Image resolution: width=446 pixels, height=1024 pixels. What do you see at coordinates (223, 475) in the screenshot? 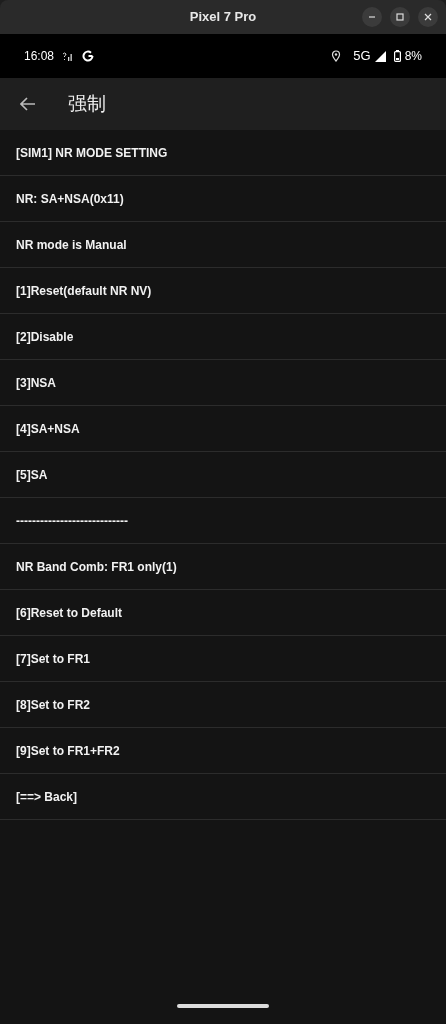
I see `list-item: [5]SA` at bounding box center [223, 475].